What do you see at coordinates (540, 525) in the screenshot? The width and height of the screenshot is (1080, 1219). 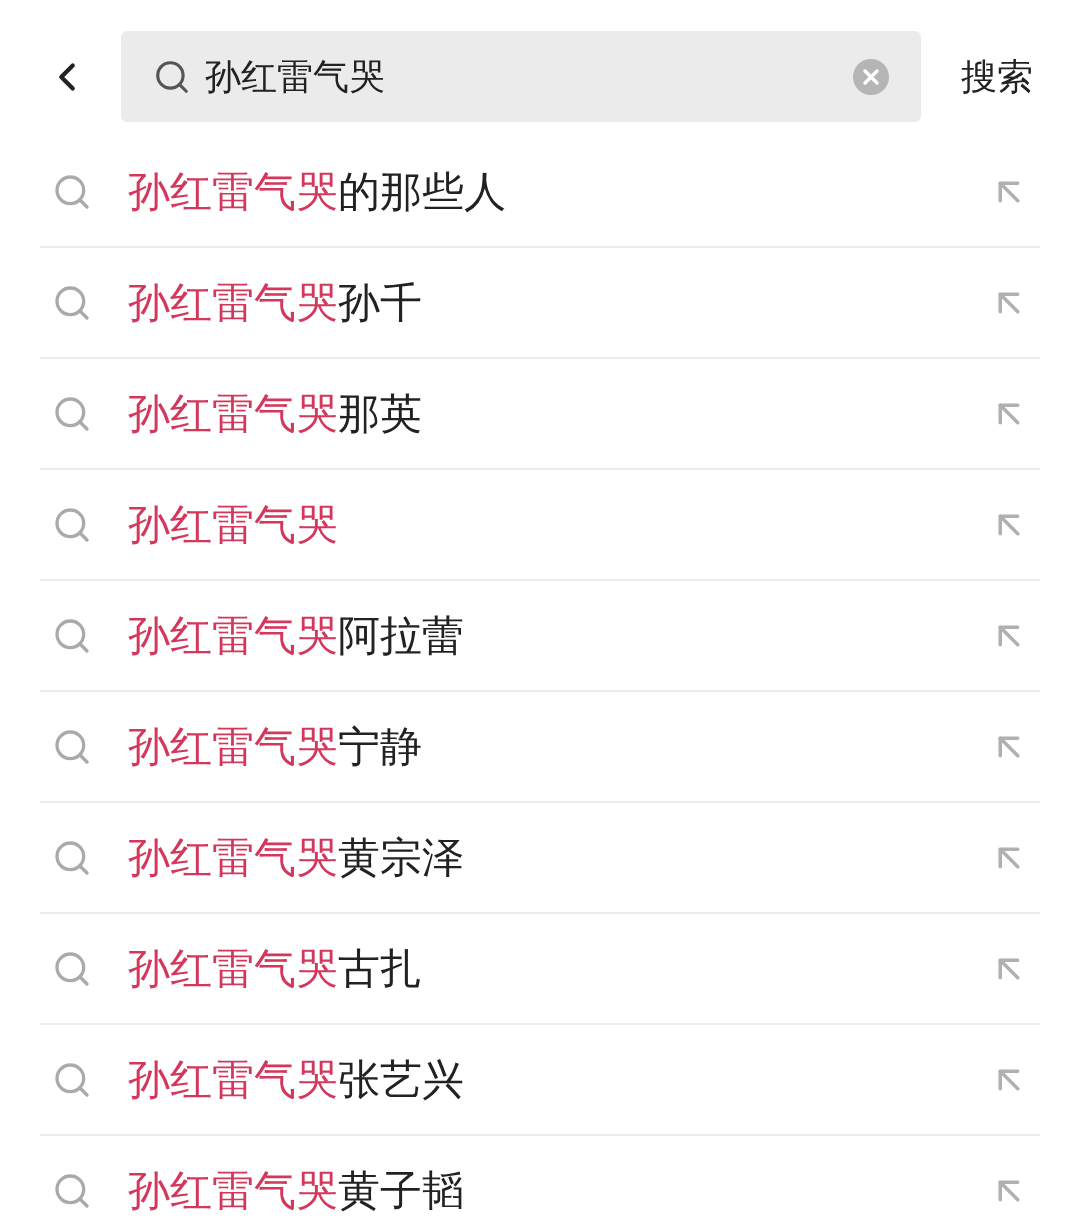 I see `suggestion-item: 孙红雷气哭` at bounding box center [540, 525].